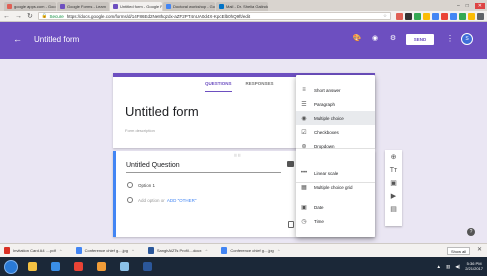  What do you see at coordinates (182, 200) in the screenshot?
I see `add-other-link: ADD "OTHER"` at bounding box center [182, 200].